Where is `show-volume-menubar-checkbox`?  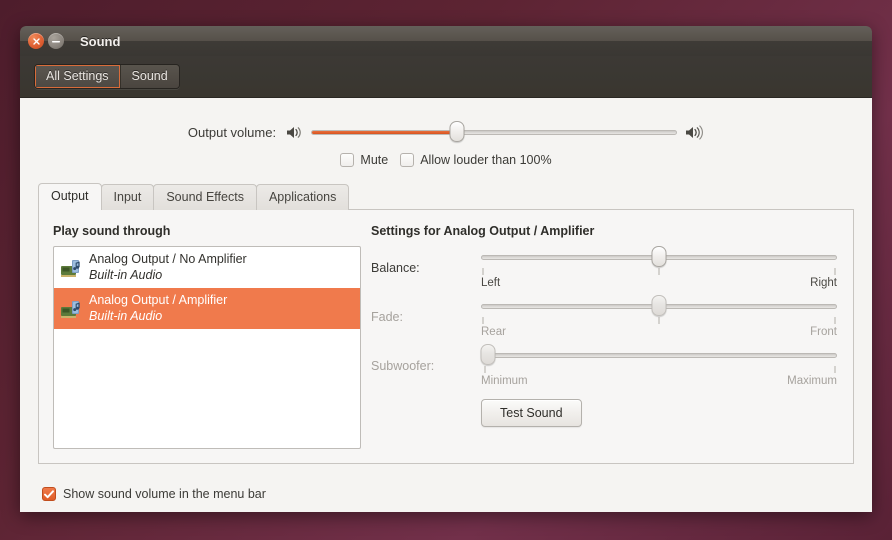 show-volume-menubar-checkbox is located at coordinates (49, 494).